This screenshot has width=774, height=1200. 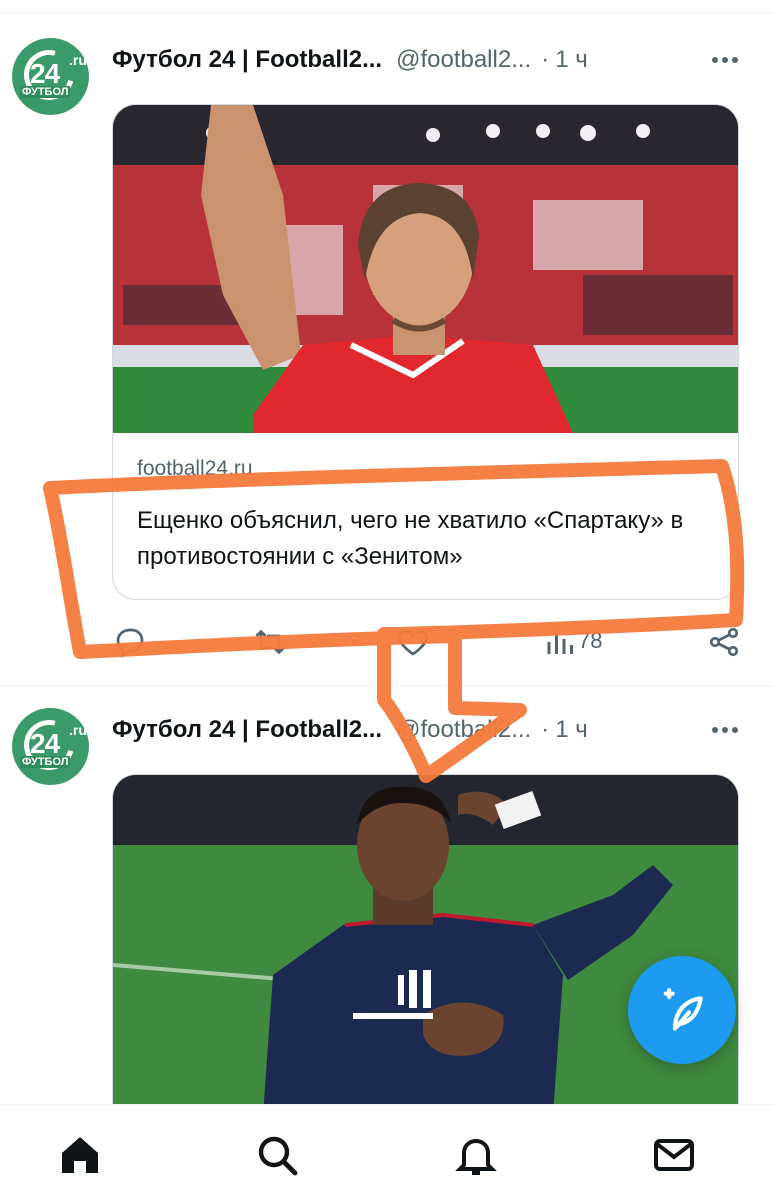 I want to click on card-domain: football24.ru, so click(x=195, y=468).